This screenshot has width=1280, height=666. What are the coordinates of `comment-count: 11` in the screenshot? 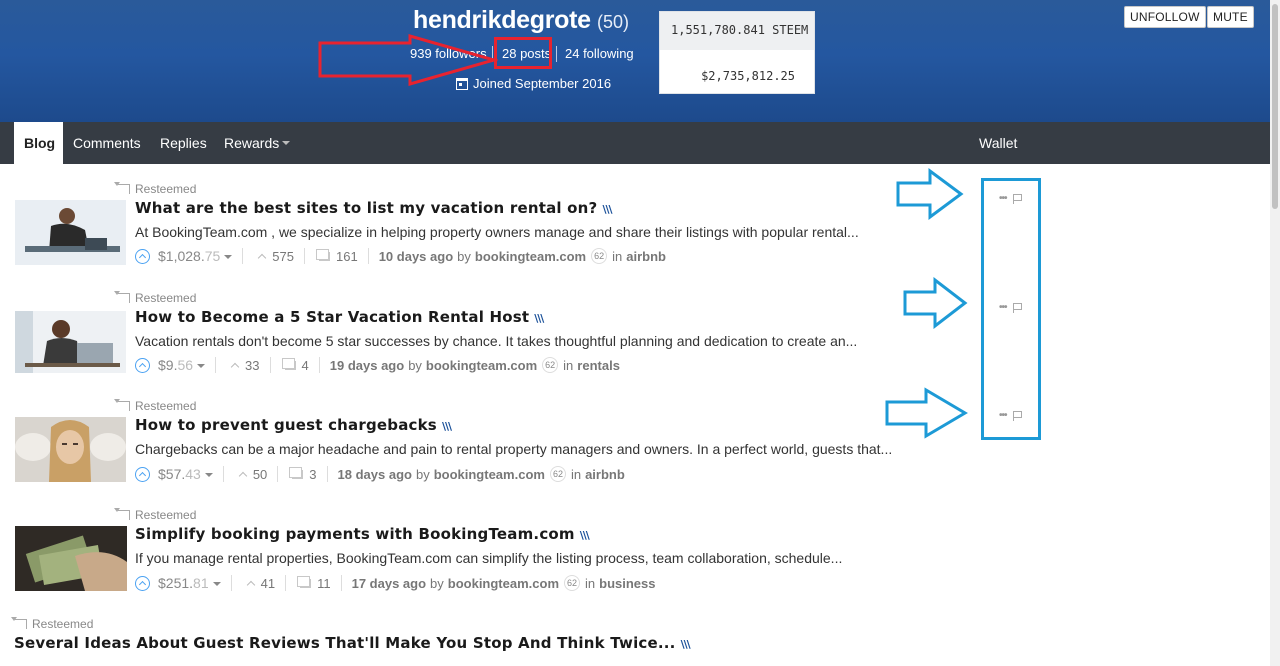 It's located at (324, 583).